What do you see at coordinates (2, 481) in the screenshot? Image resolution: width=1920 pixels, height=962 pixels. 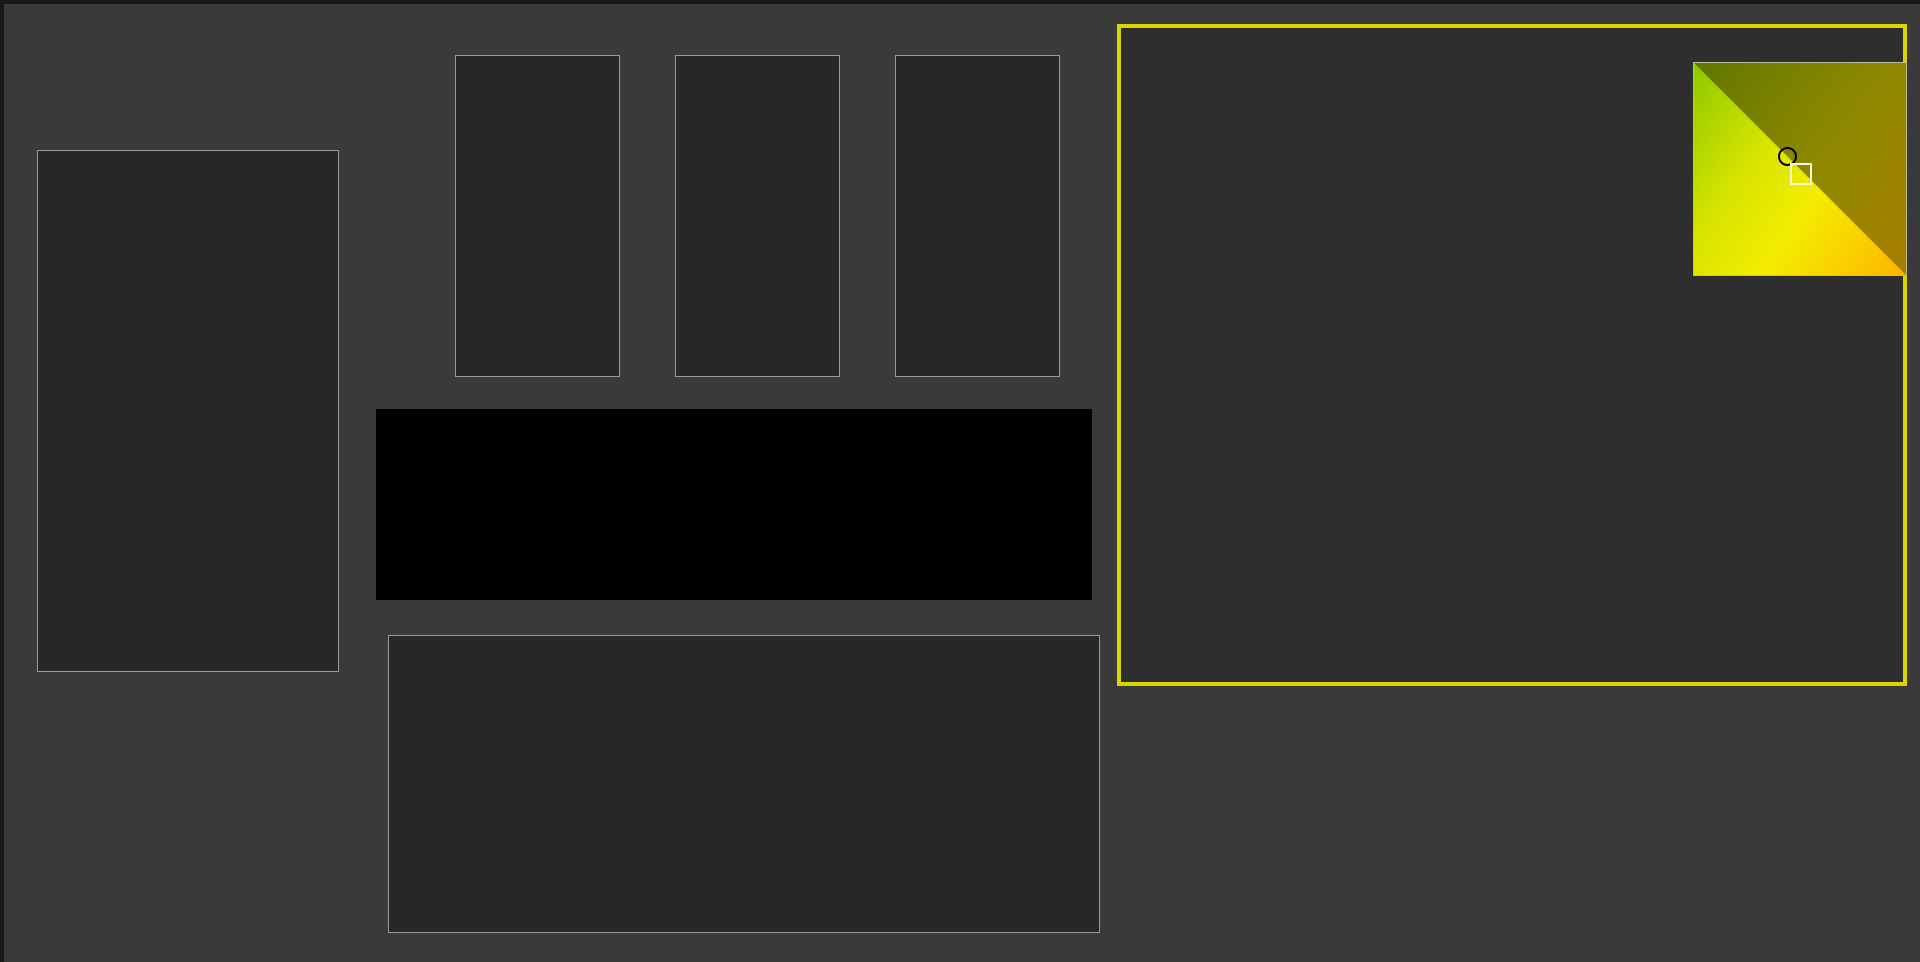 I see `window-edge-left` at bounding box center [2, 481].